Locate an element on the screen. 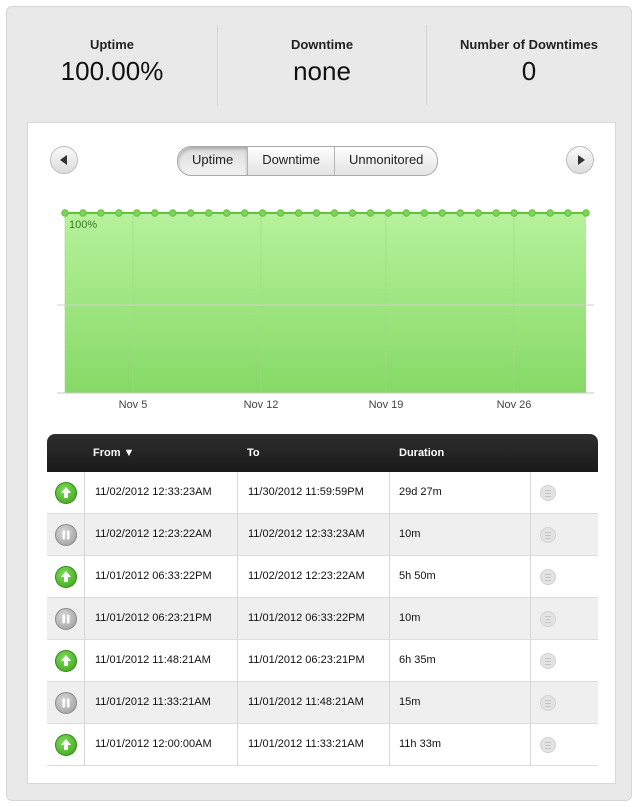  downtime-count-stat: Number of Downtimes 0 is located at coordinates (529, 65).